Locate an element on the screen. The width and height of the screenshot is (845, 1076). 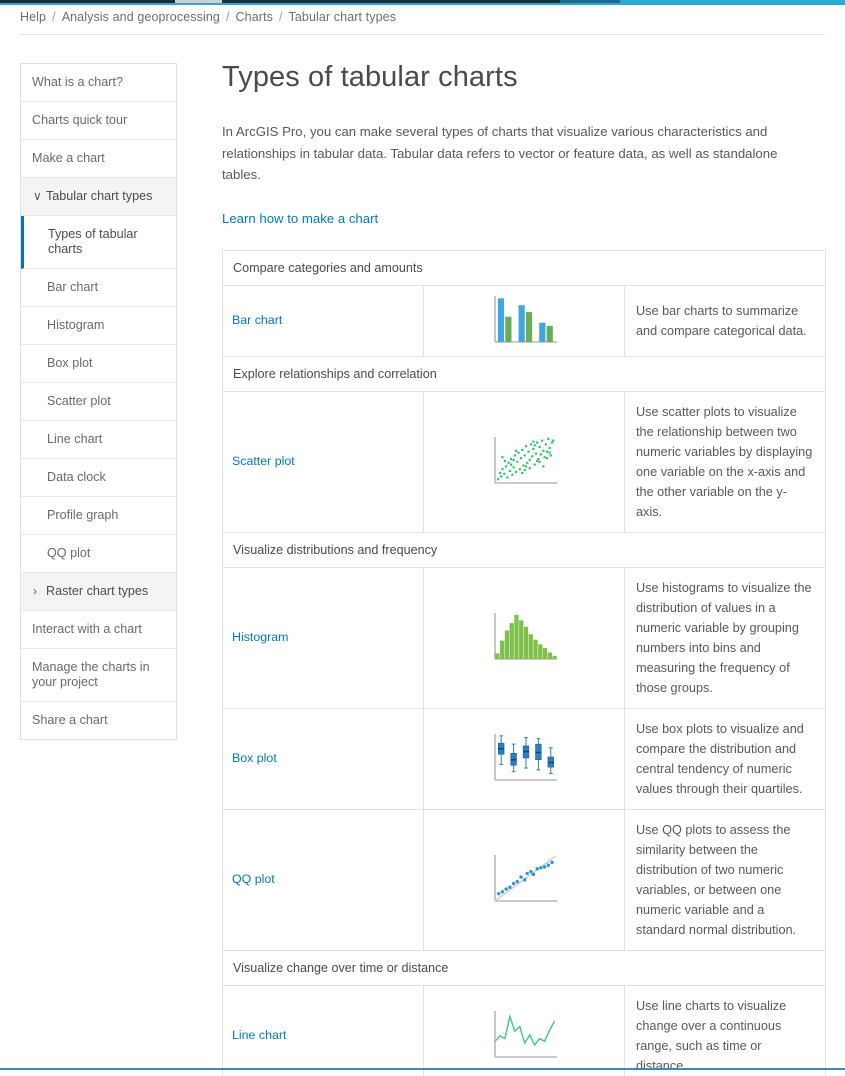
sidebar-item-bar-chart: Bar chart is located at coordinates (98, 288).